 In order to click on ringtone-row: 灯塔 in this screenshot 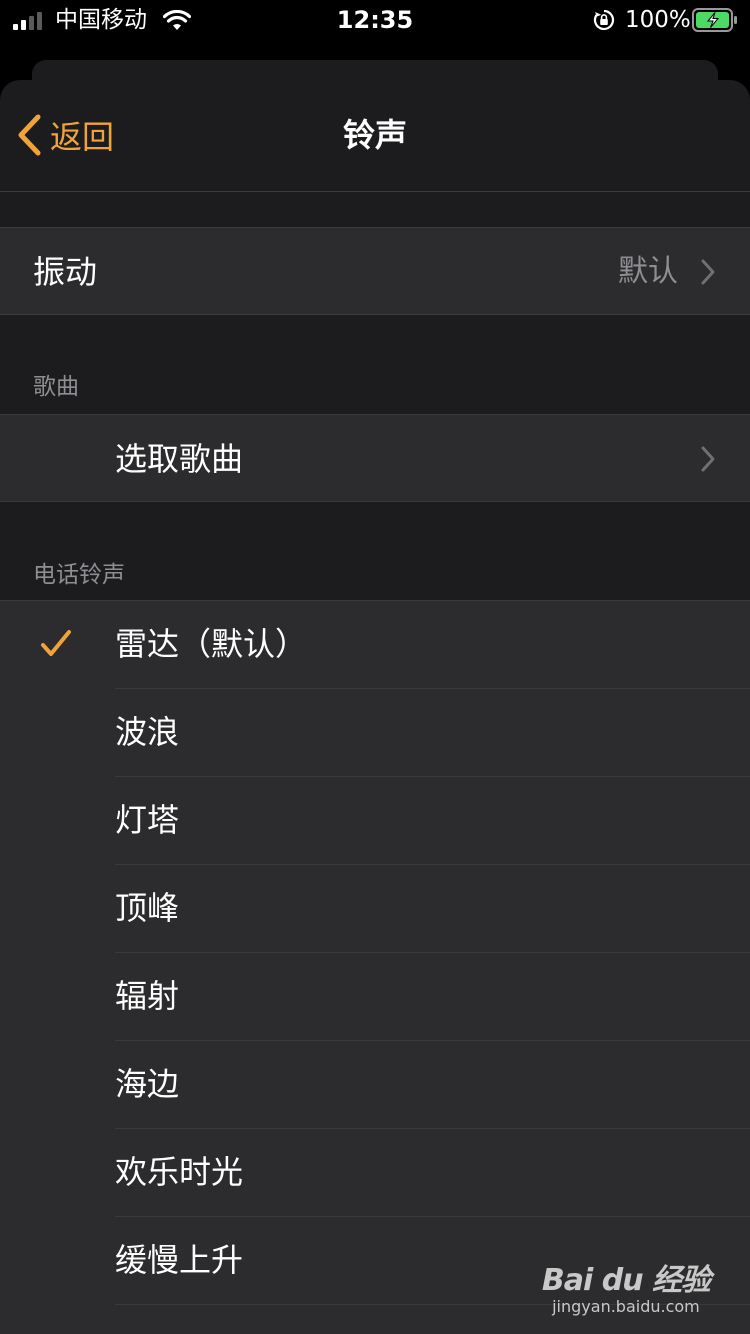, I will do `click(375, 821)`.